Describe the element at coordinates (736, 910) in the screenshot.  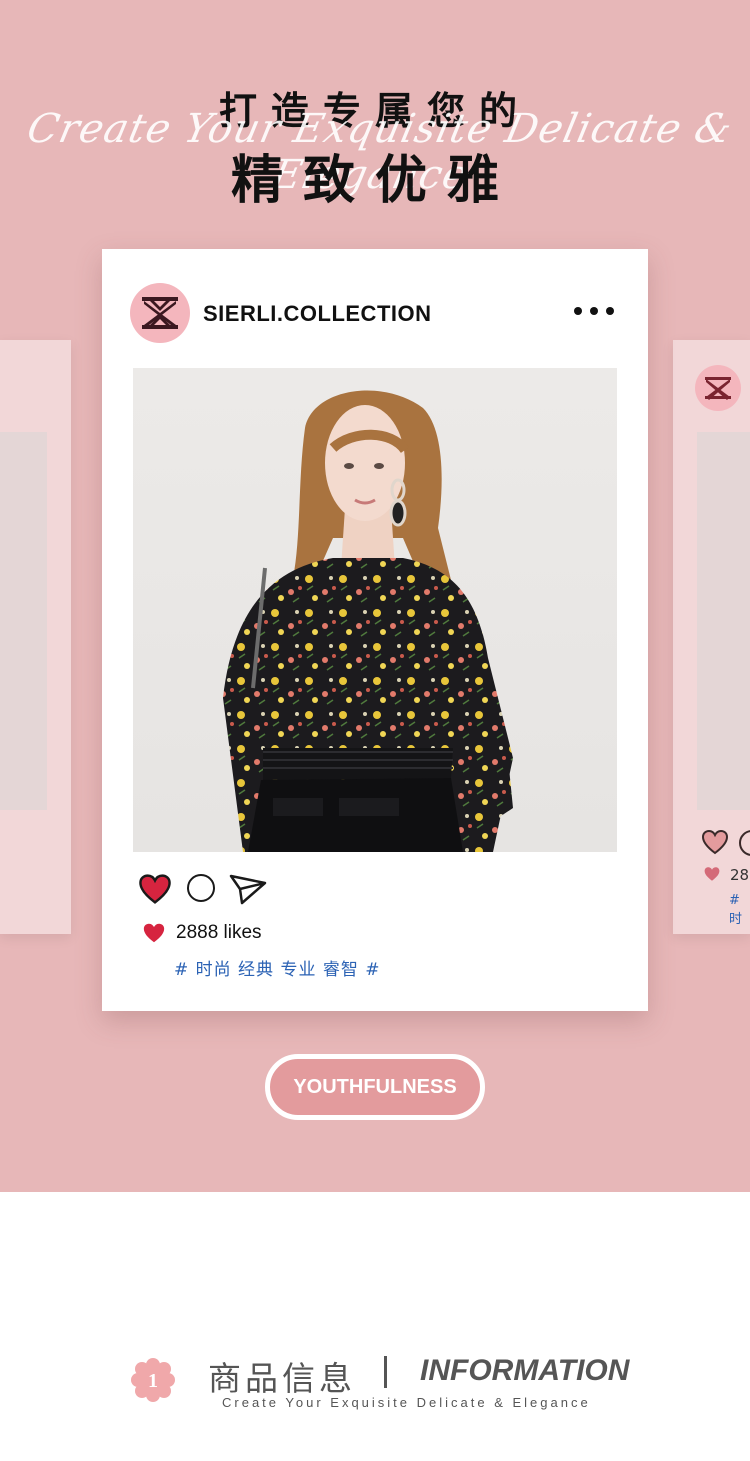
I see `side-hashtags: # 时` at that location.